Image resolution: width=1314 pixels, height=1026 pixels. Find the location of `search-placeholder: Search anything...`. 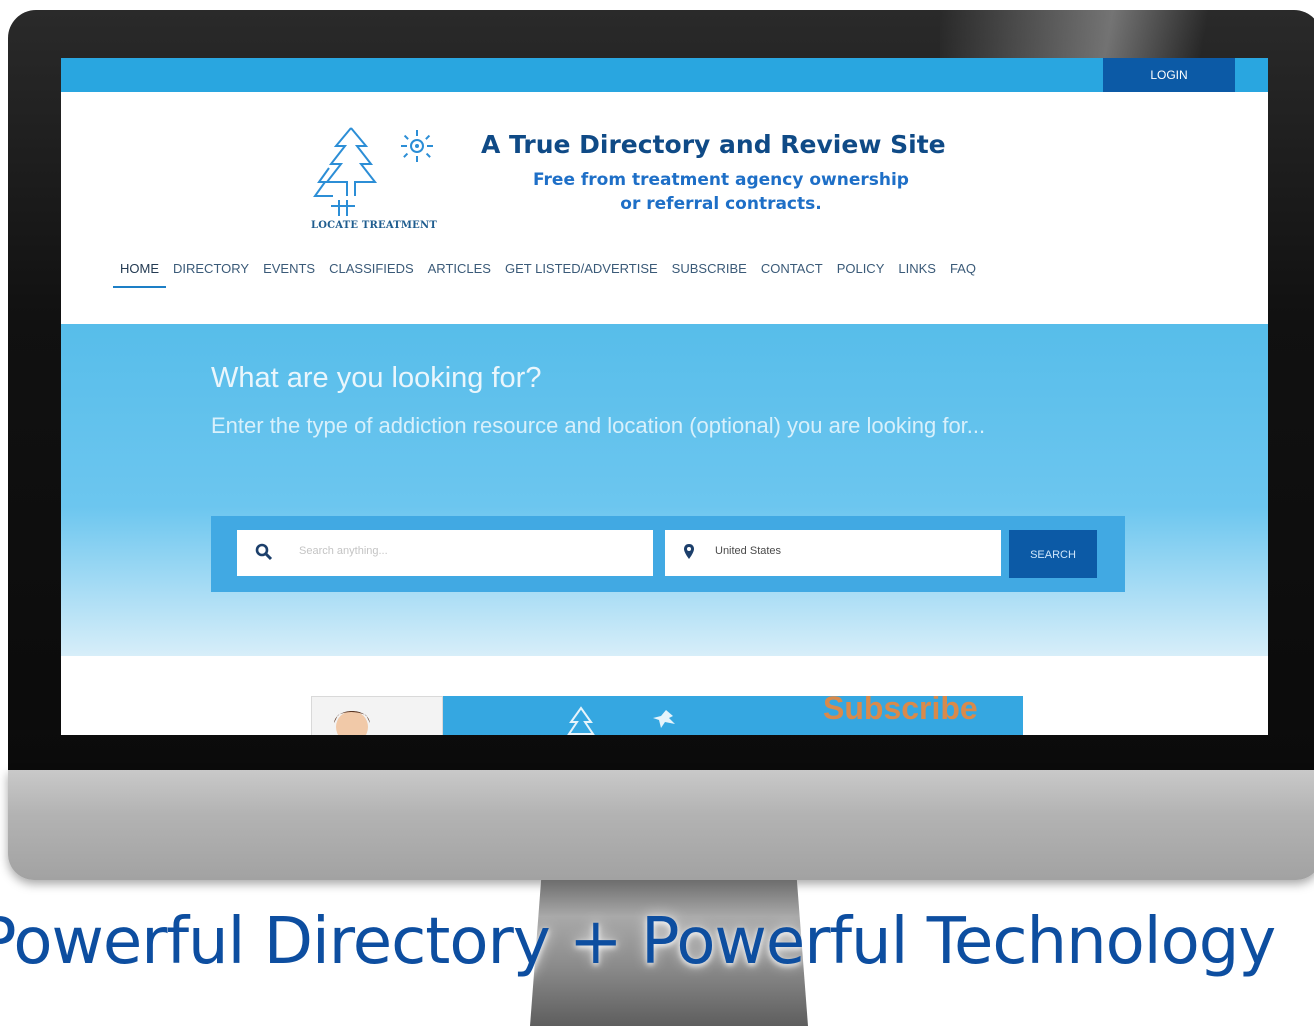

search-placeholder: Search anything... is located at coordinates (343, 551).